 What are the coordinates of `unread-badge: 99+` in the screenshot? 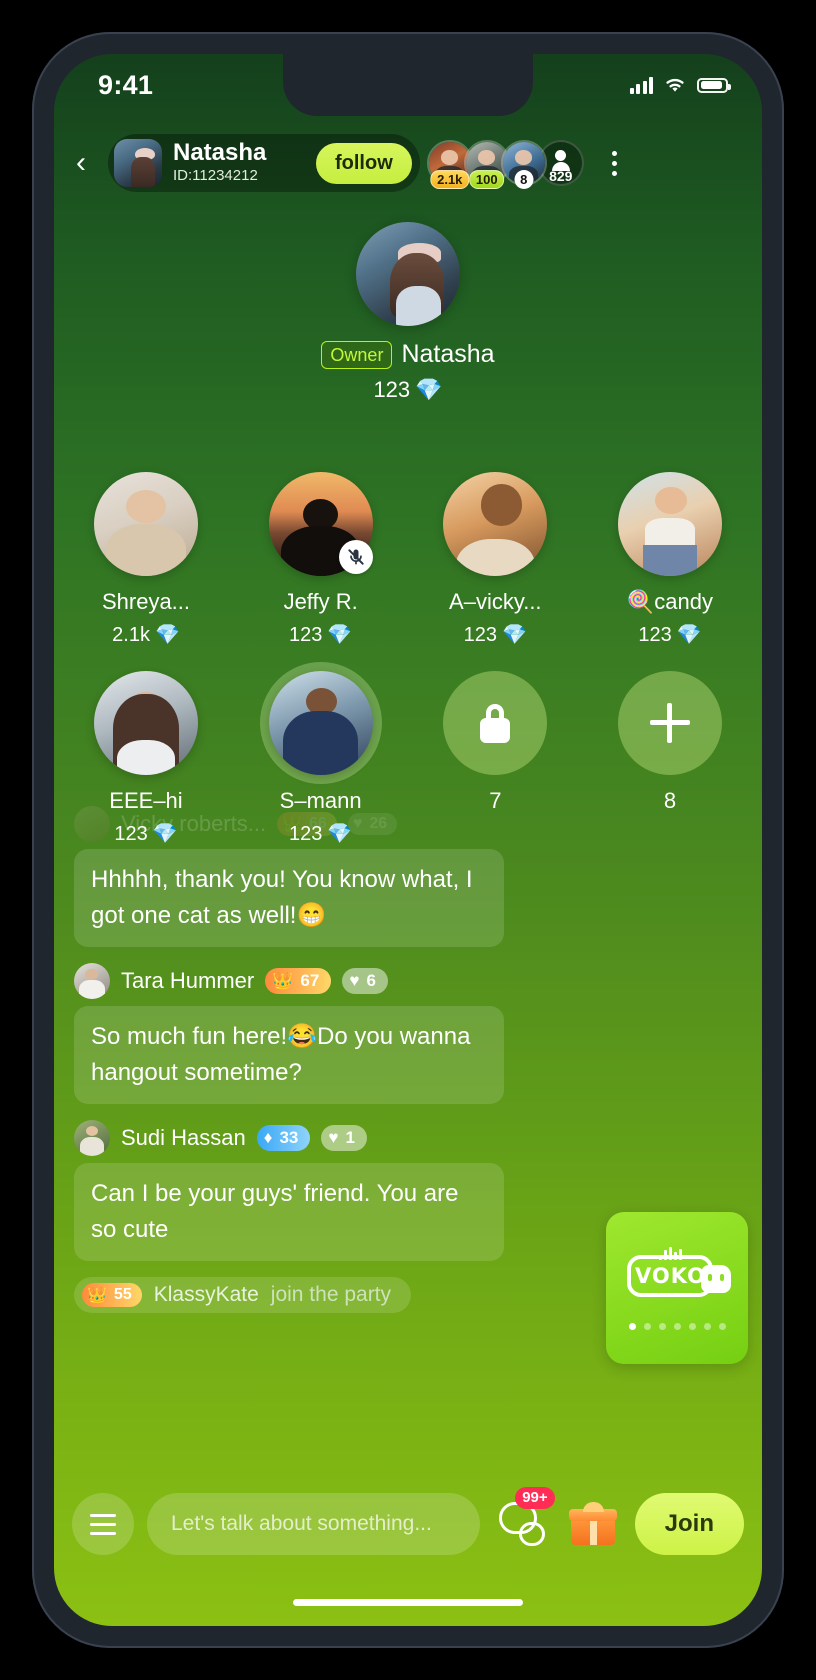 It's located at (535, 1498).